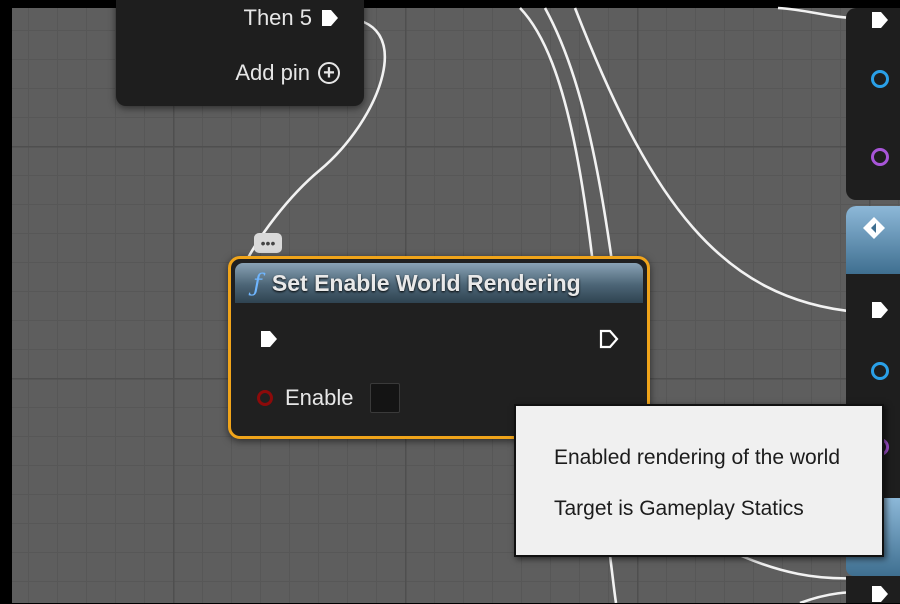  Describe the element at coordinates (272, 72) in the screenshot. I see `add-pin-label: Add pin` at that location.